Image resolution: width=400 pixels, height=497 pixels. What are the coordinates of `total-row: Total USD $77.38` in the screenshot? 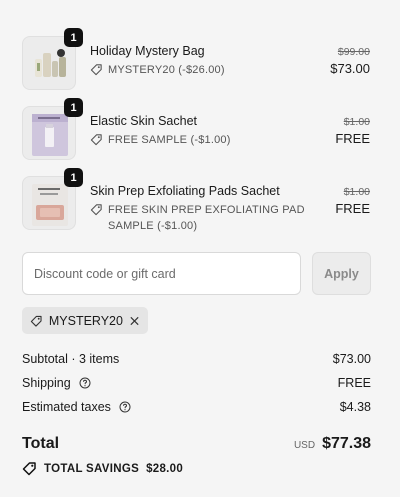 It's located at (196, 444).